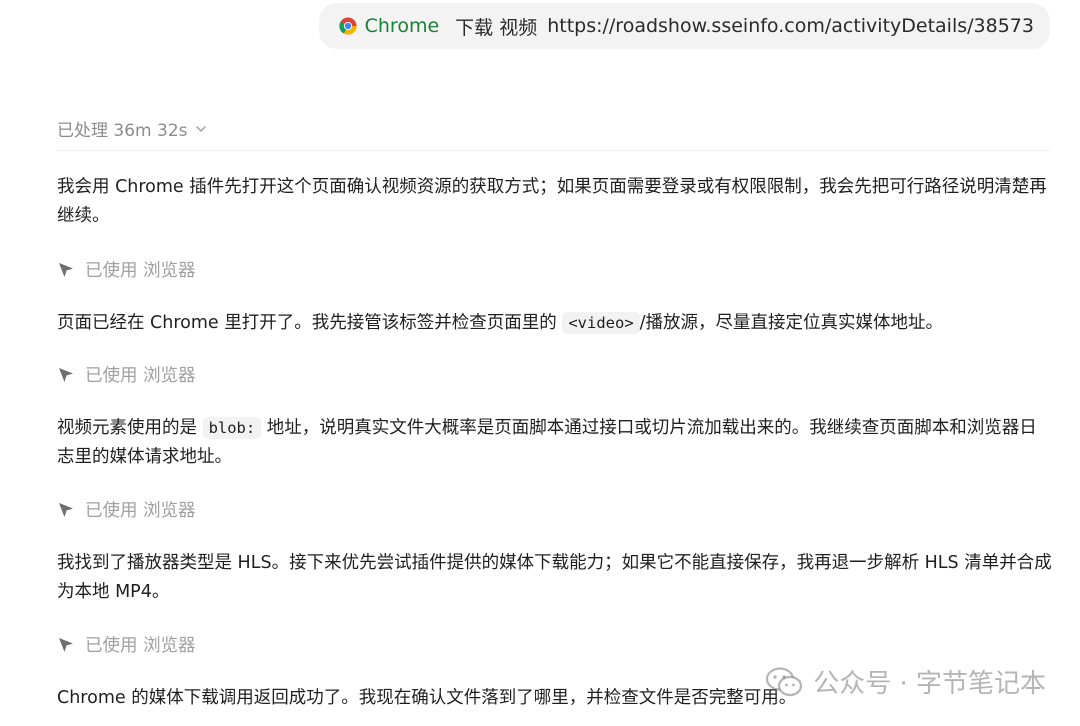 The height and width of the screenshot is (726, 1080). I want to click on inline-code: <video>, so click(601, 323).